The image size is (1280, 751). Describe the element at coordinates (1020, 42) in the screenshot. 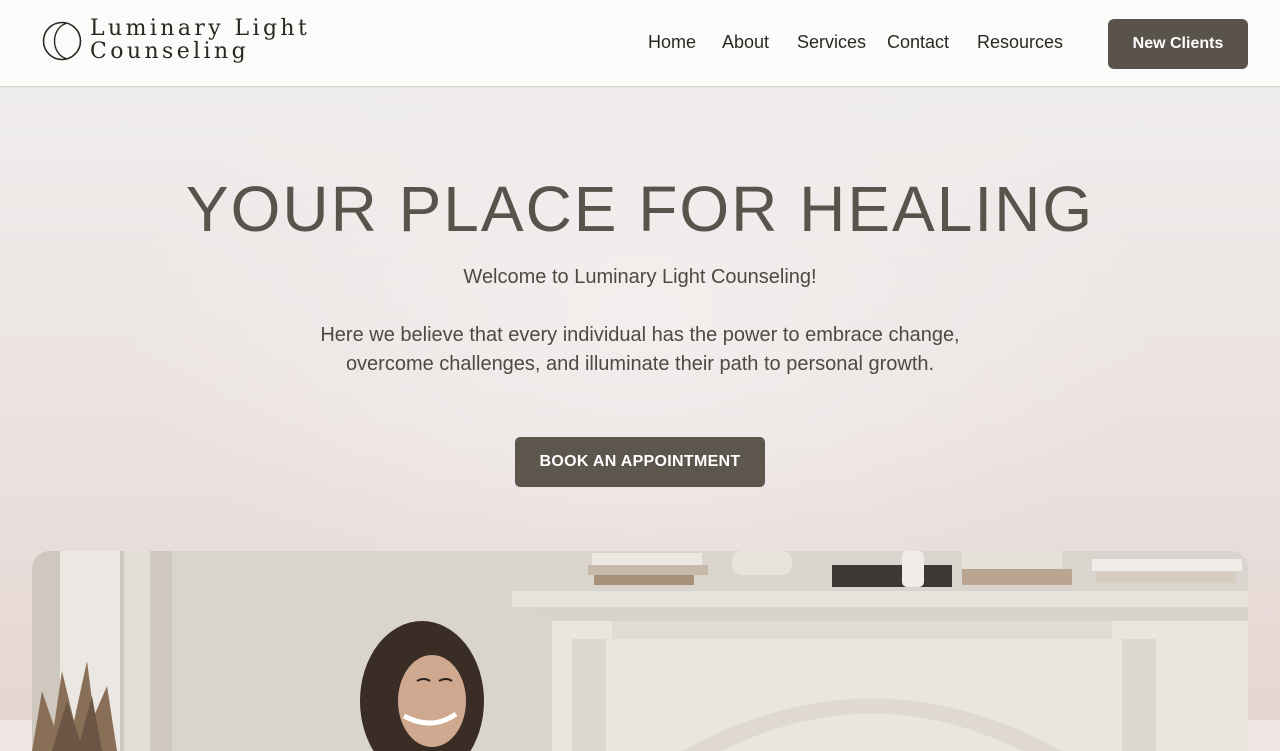

I see `nav-resources: Resources` at that location.